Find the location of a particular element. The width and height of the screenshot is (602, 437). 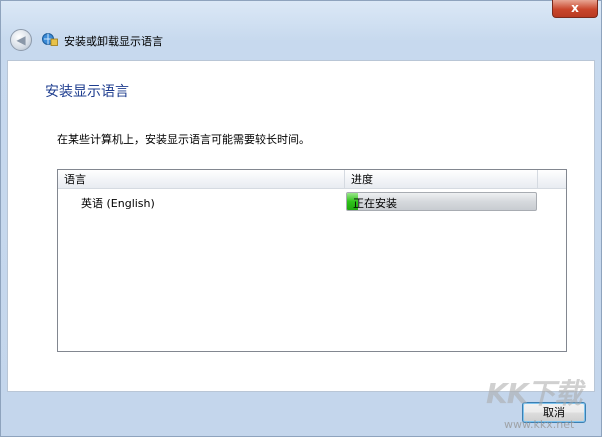

window-title: 安装或卸载显示语言 is located at coordinates (113, 41).